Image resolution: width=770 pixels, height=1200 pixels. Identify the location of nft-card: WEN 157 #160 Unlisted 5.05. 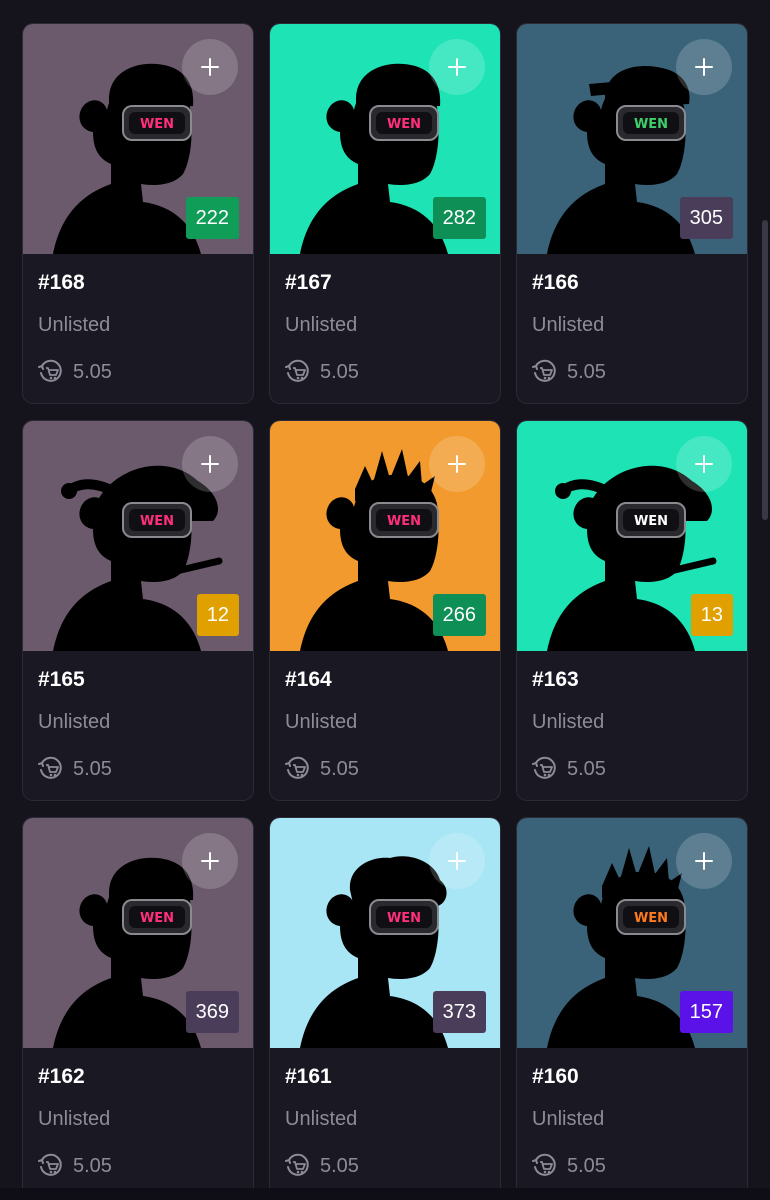
(632, 1007).